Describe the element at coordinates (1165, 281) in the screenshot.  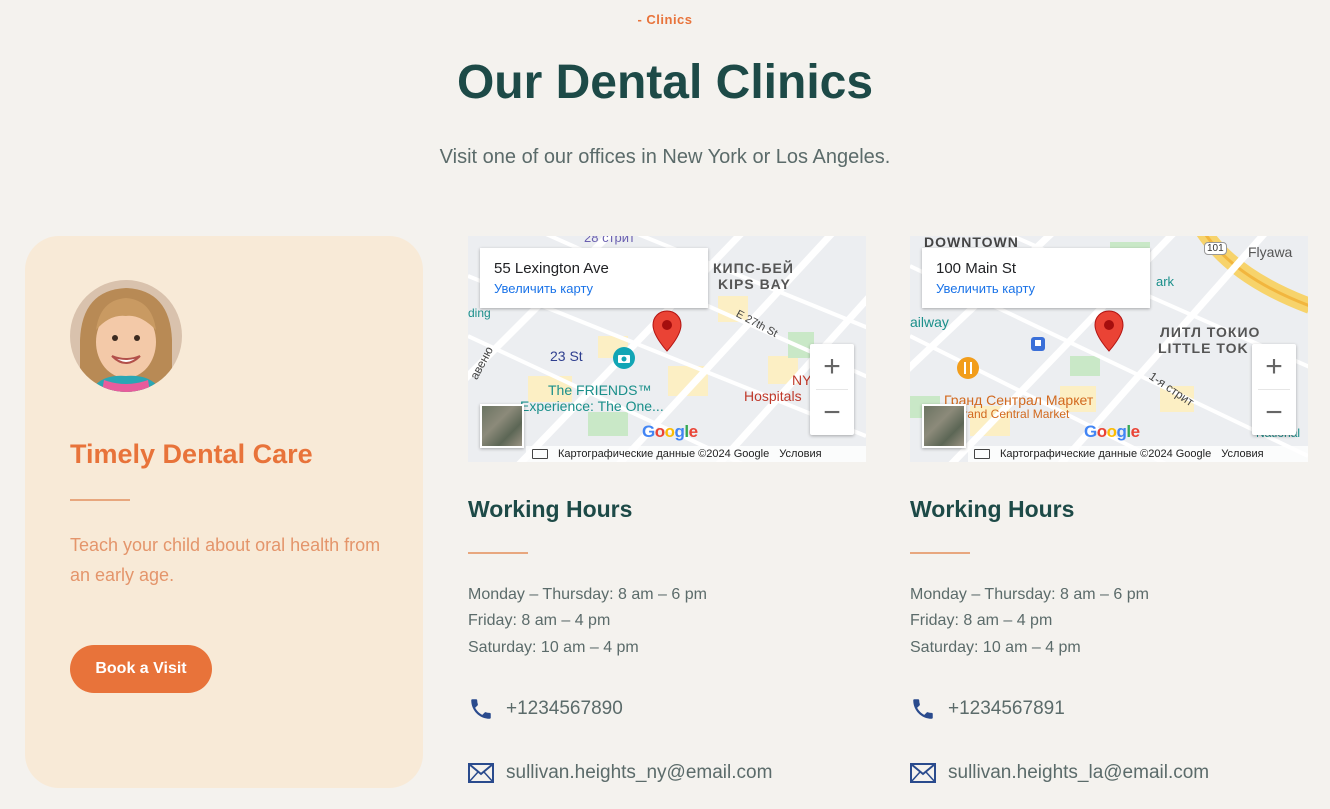
I see `map-label: ark` at that location.